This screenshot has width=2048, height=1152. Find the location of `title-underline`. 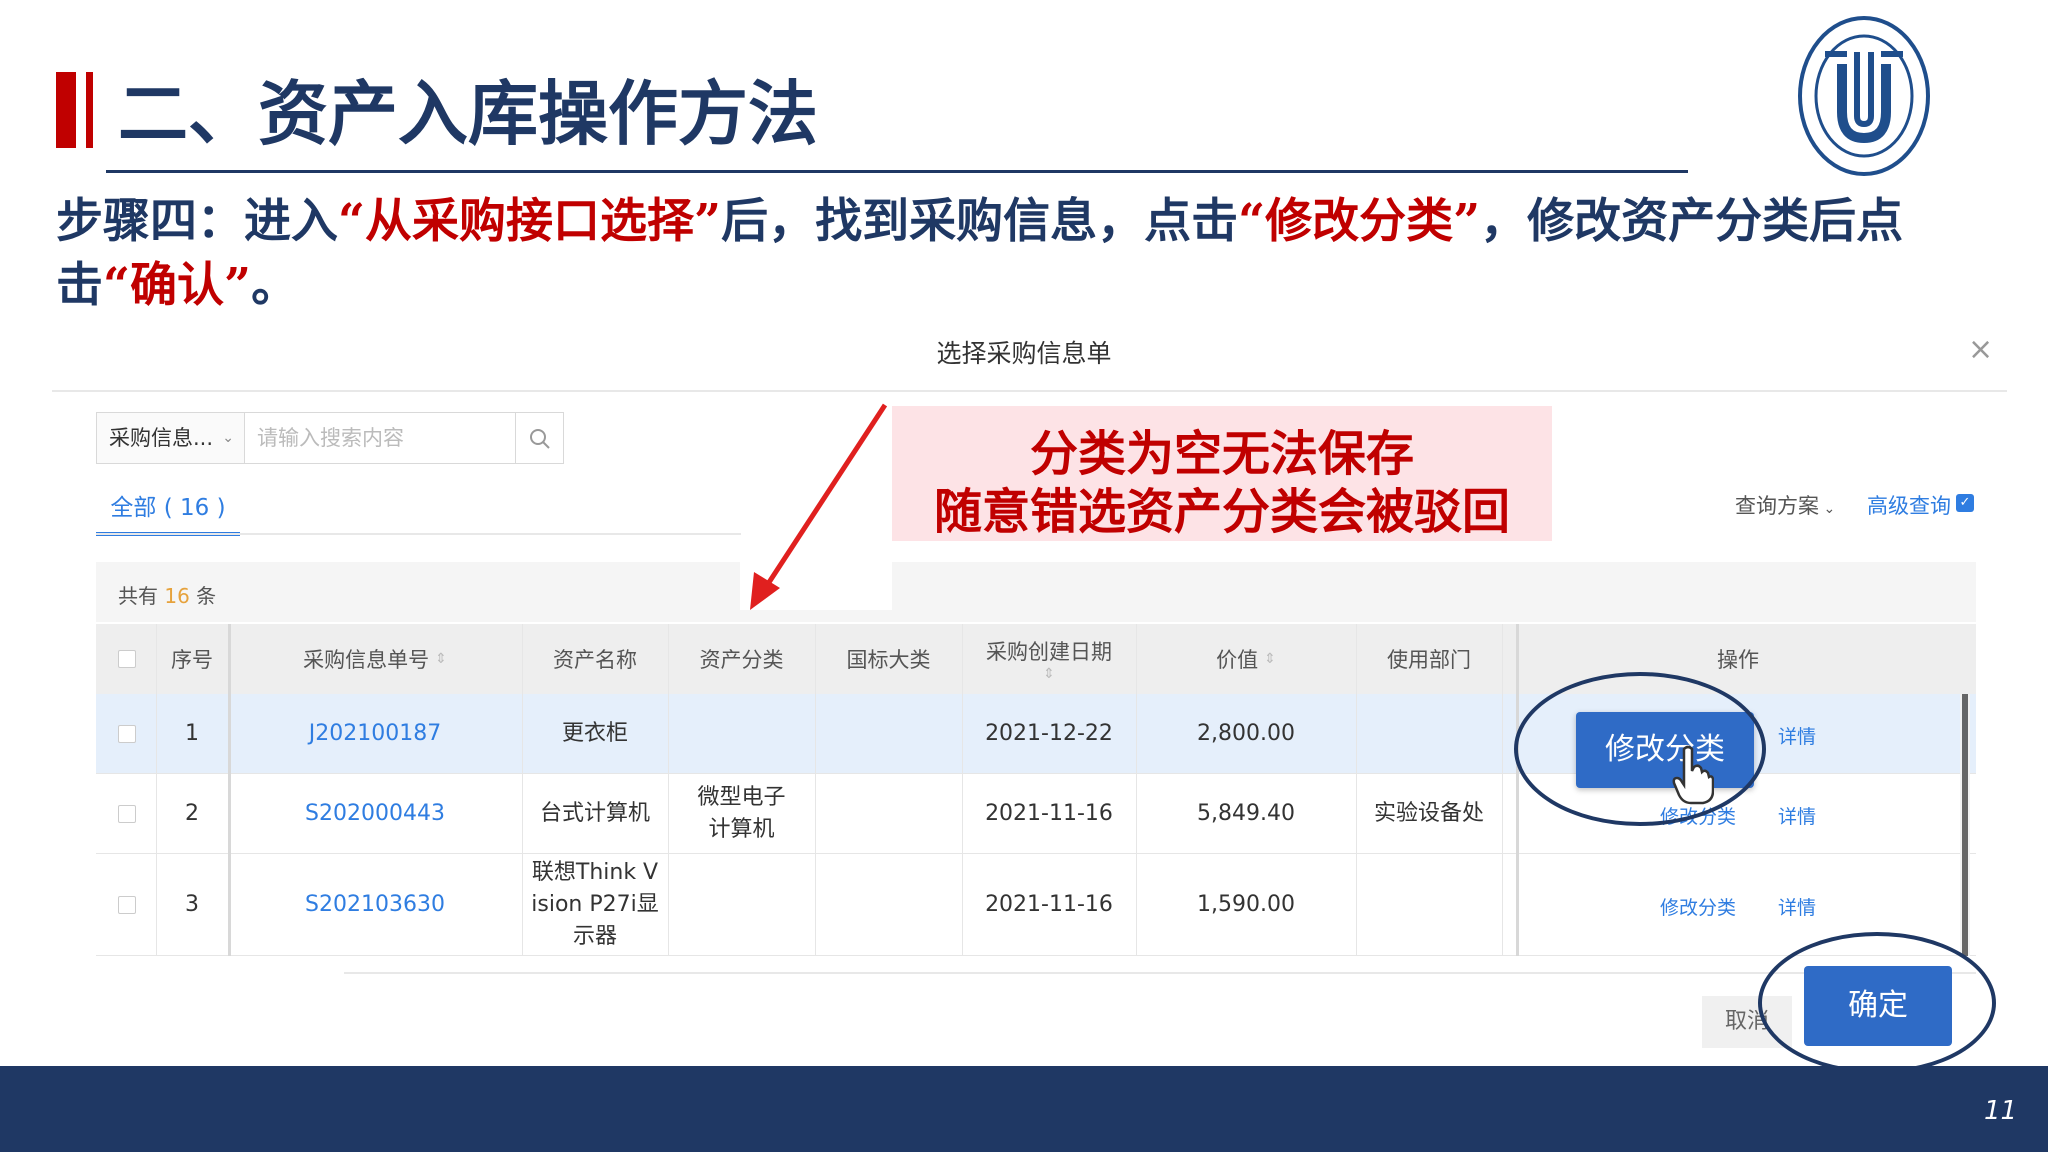

title-underline is located at coordinates (897, 171).